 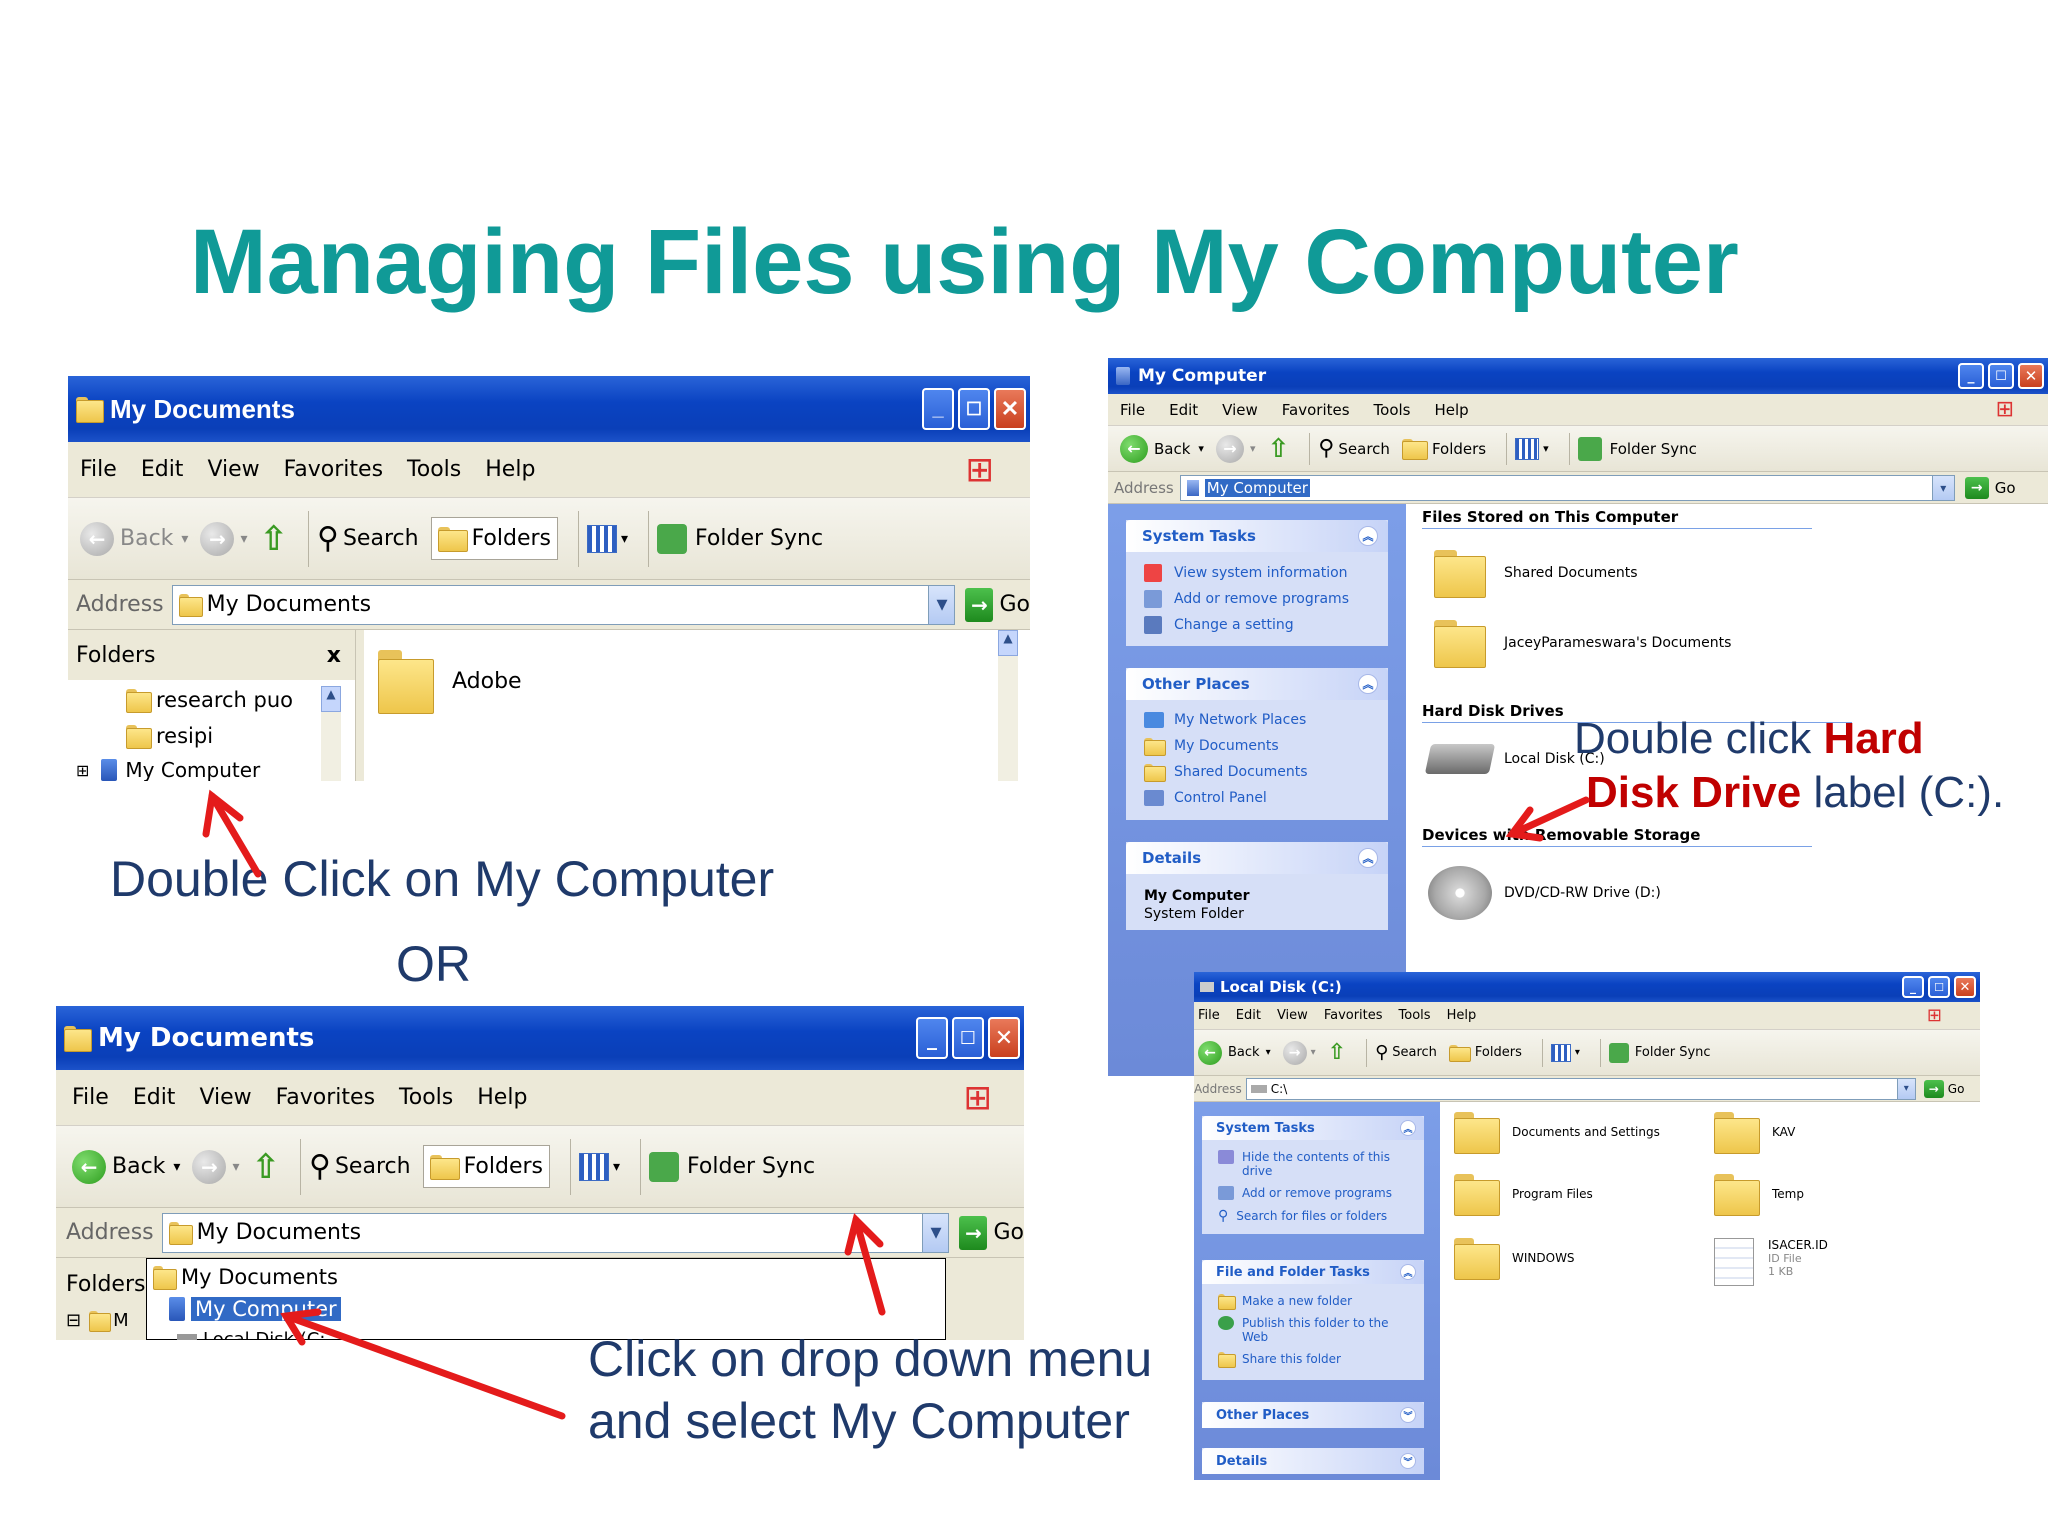 I want to click on folder-sync-button: Folder Sync, so click(x=1659, y=1052).